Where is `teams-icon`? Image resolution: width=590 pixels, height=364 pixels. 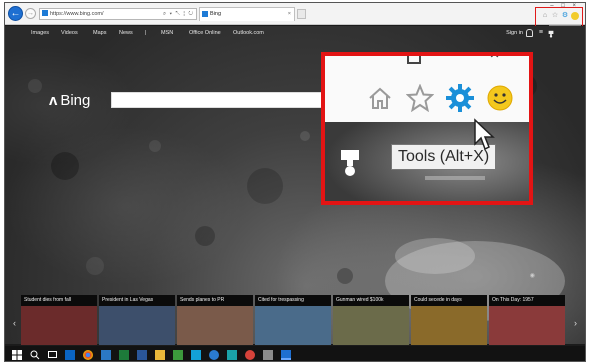 teams-icon is located at coordinates (214, 354).